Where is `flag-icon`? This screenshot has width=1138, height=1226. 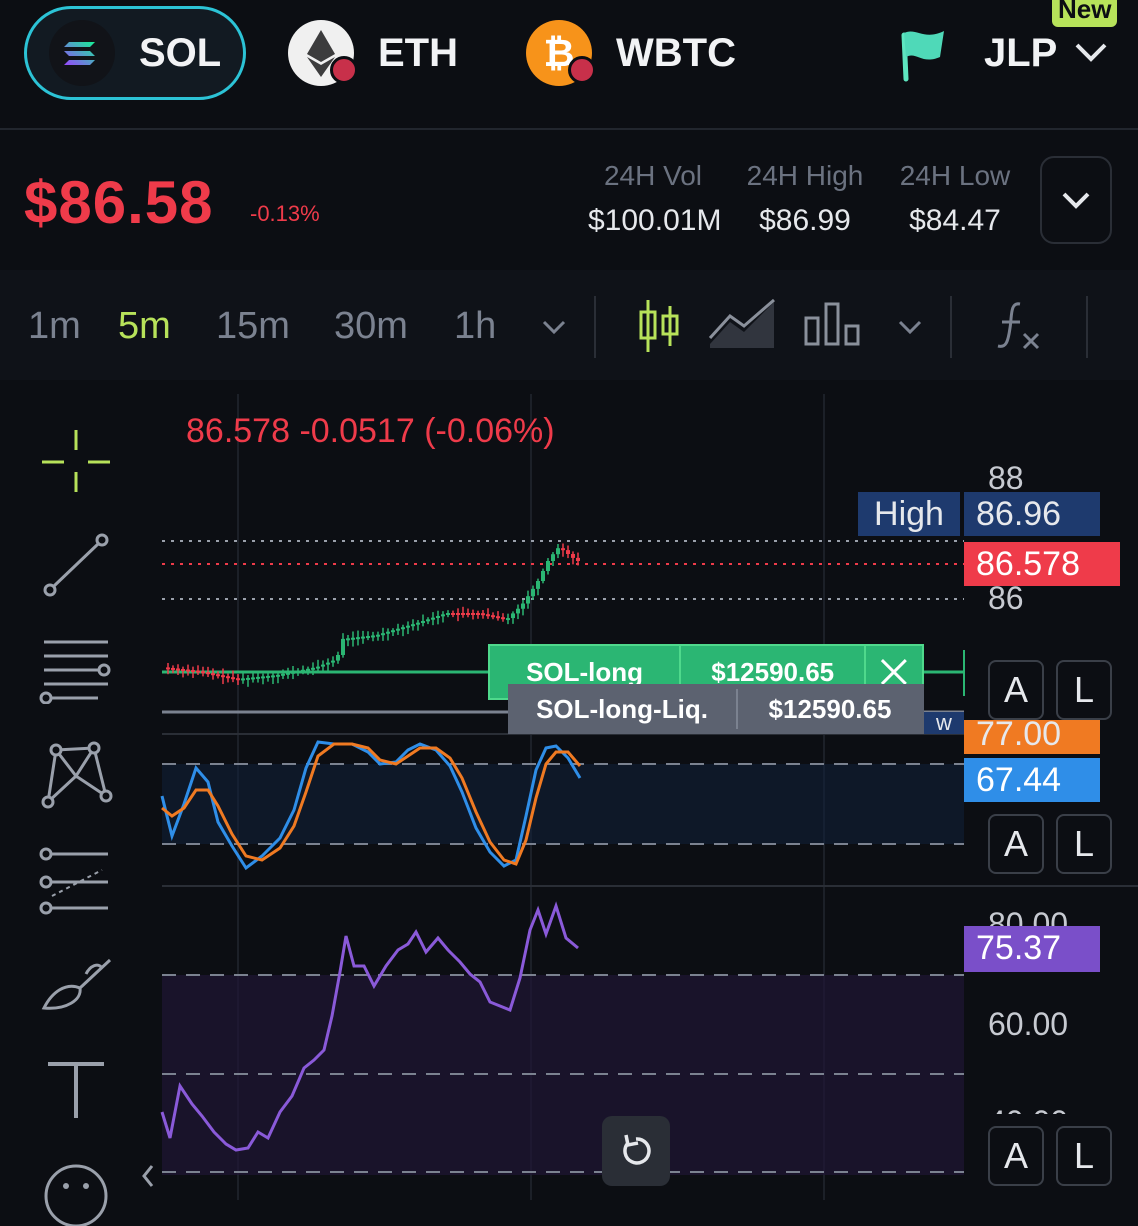
flag-icon is located at coordinates (922, 56).